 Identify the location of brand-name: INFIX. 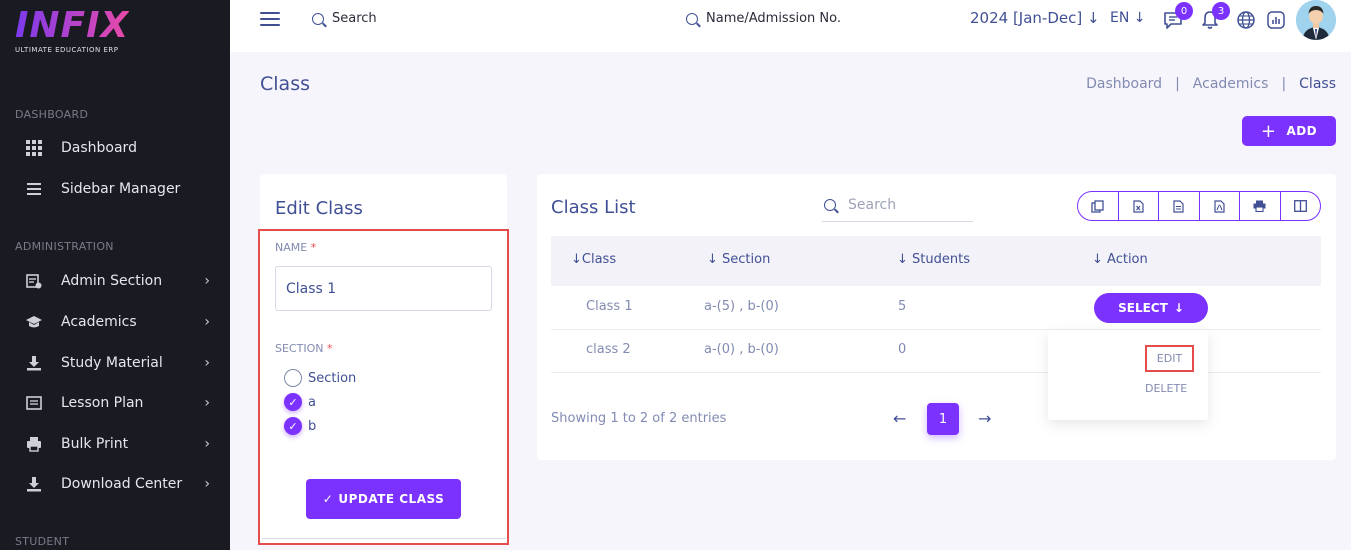
(72, 25).